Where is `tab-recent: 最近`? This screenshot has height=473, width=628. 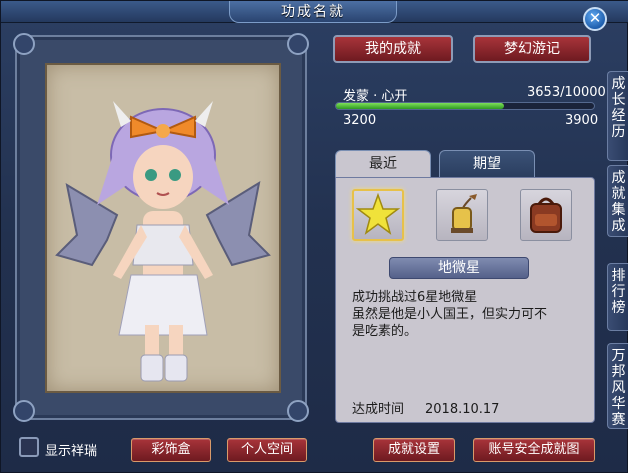 tab-recent: 最近 is located at coordinates (383, 164).